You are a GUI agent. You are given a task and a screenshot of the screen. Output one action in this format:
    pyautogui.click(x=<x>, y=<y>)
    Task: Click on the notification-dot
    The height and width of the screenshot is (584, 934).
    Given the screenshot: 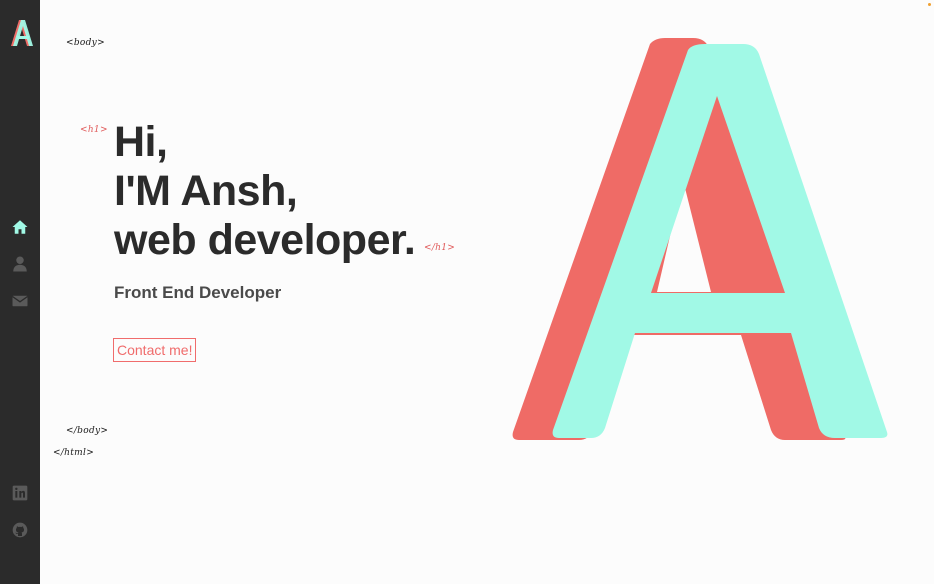 What is the action you would take?
    pyautogui.click(x=929, y=4)
    